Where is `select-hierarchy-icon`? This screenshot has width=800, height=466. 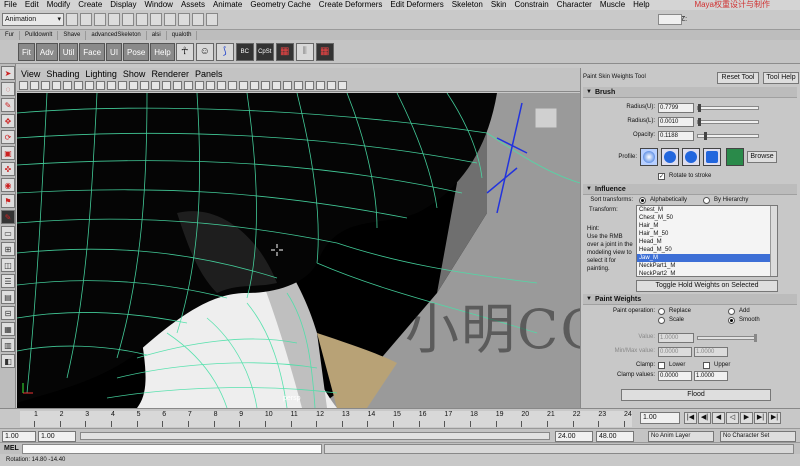 select-hierarchy-icon is located at coordinates (114, 19).